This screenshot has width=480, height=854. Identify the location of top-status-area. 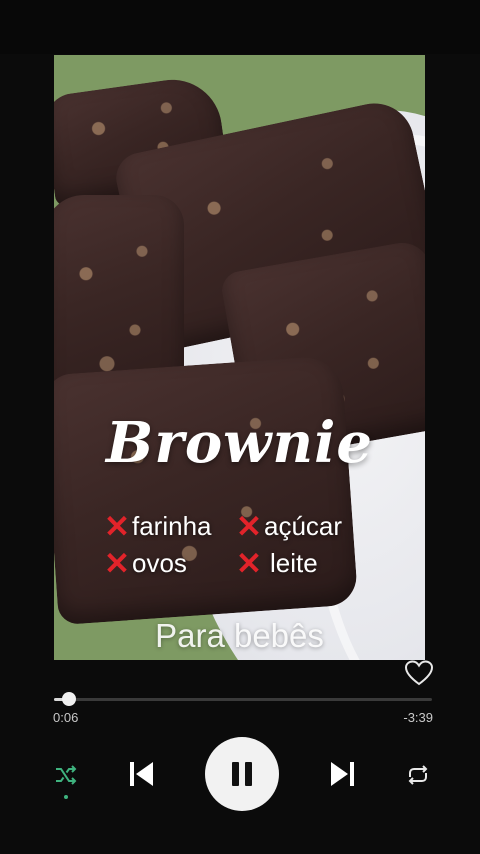
(240, 27).